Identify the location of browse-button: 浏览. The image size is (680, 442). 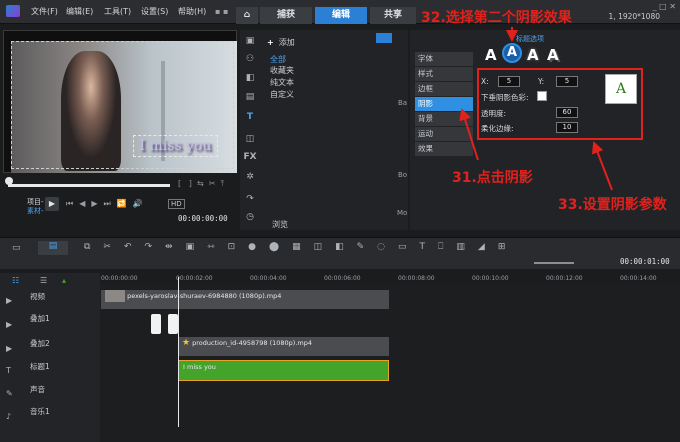
(280, 224).